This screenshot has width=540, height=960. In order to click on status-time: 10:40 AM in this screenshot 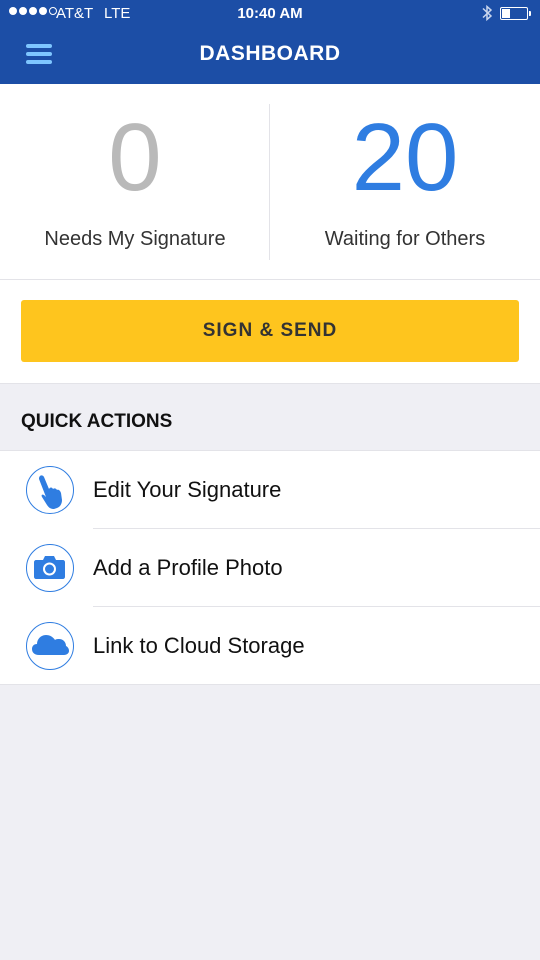, I will do `click(270, 13)`.